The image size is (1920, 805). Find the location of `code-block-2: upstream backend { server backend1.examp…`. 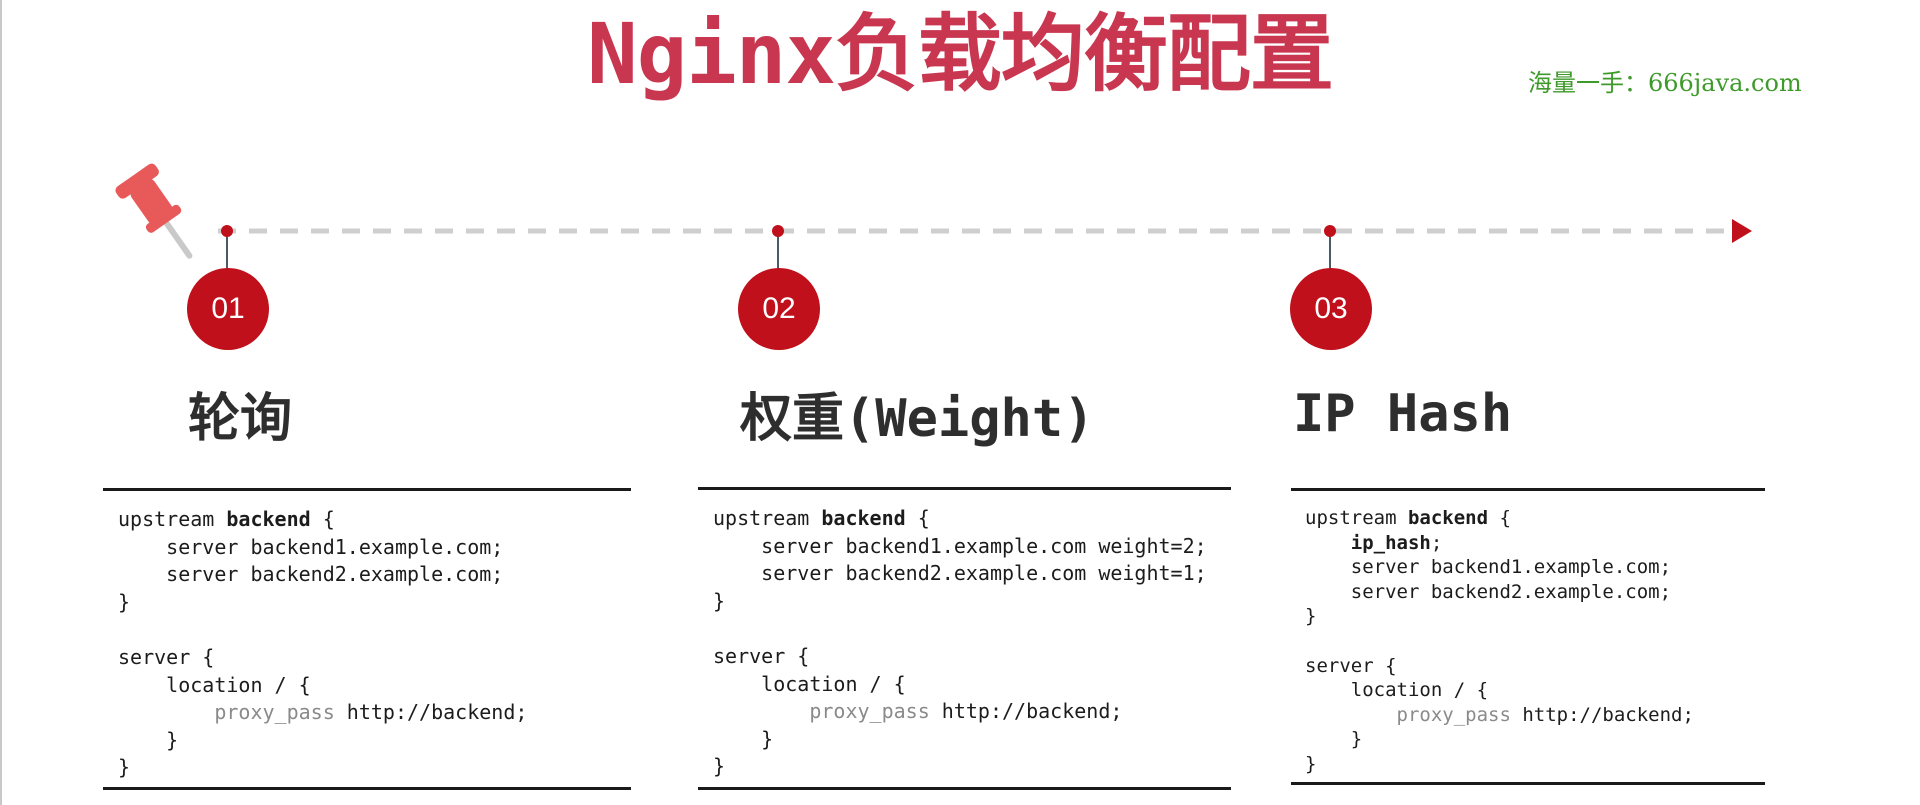

code-block-2: upstream backend { server backend1.examp… is located at coordinates (964, 638).